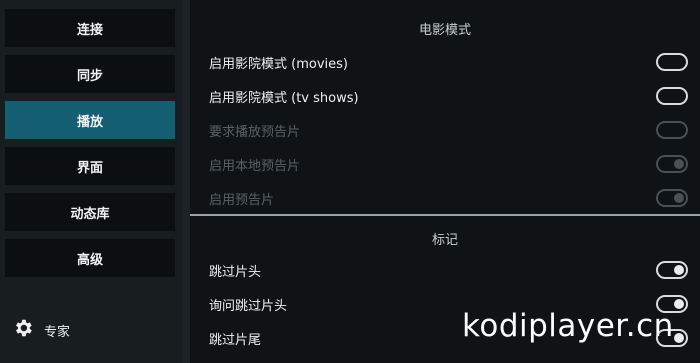  Describe the element at coordinates (568, 326) in the screenshot. I see `watermark-text: kodiplayer.cn` at that location.